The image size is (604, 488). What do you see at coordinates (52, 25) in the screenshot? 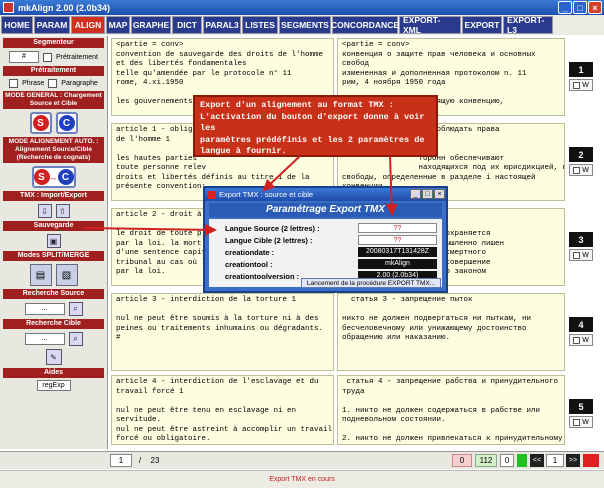
I see `tab-param: PARAM` at bounding box center [52, 25].